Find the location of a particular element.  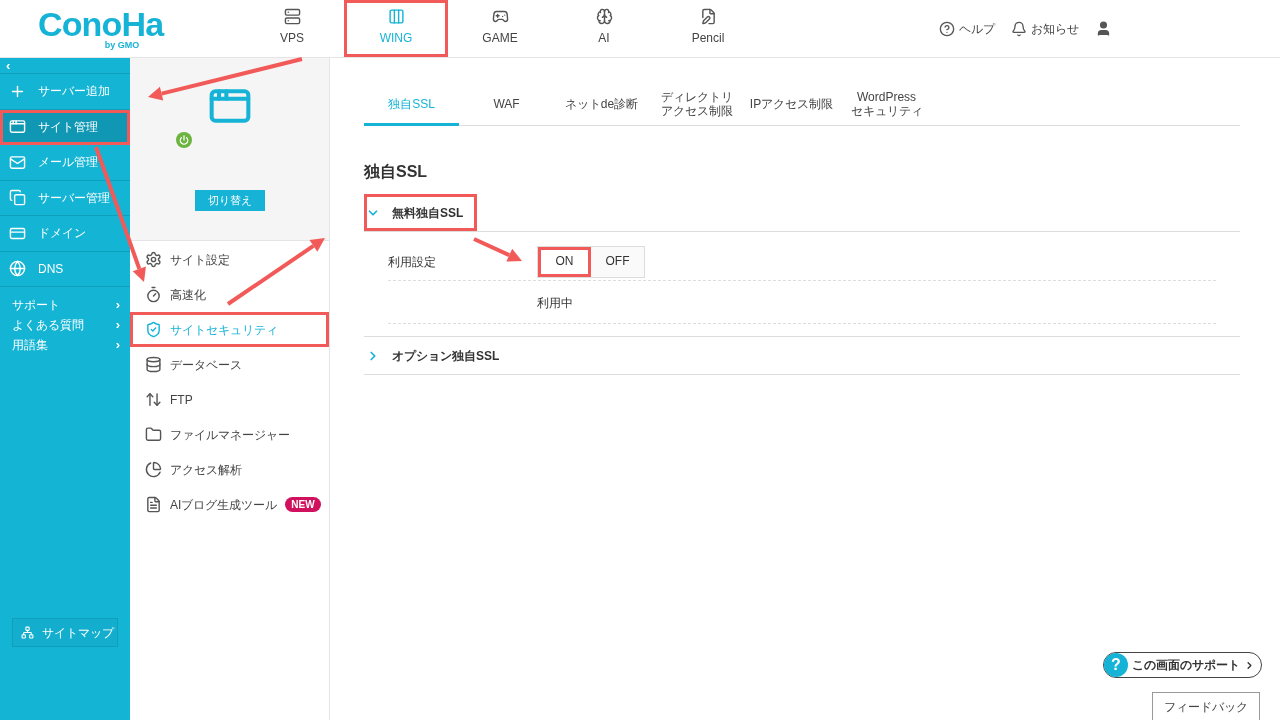

up-down-arrows-icon is located at coordinates (153, 399).